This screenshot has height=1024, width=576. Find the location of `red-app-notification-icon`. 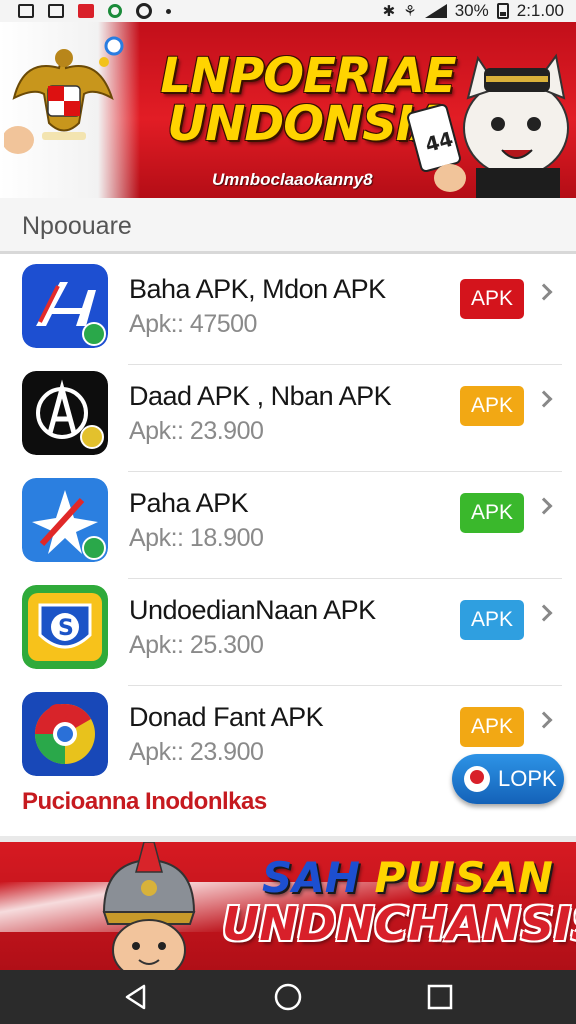

red-app-notification-icon is located at coordinates (86, 11).